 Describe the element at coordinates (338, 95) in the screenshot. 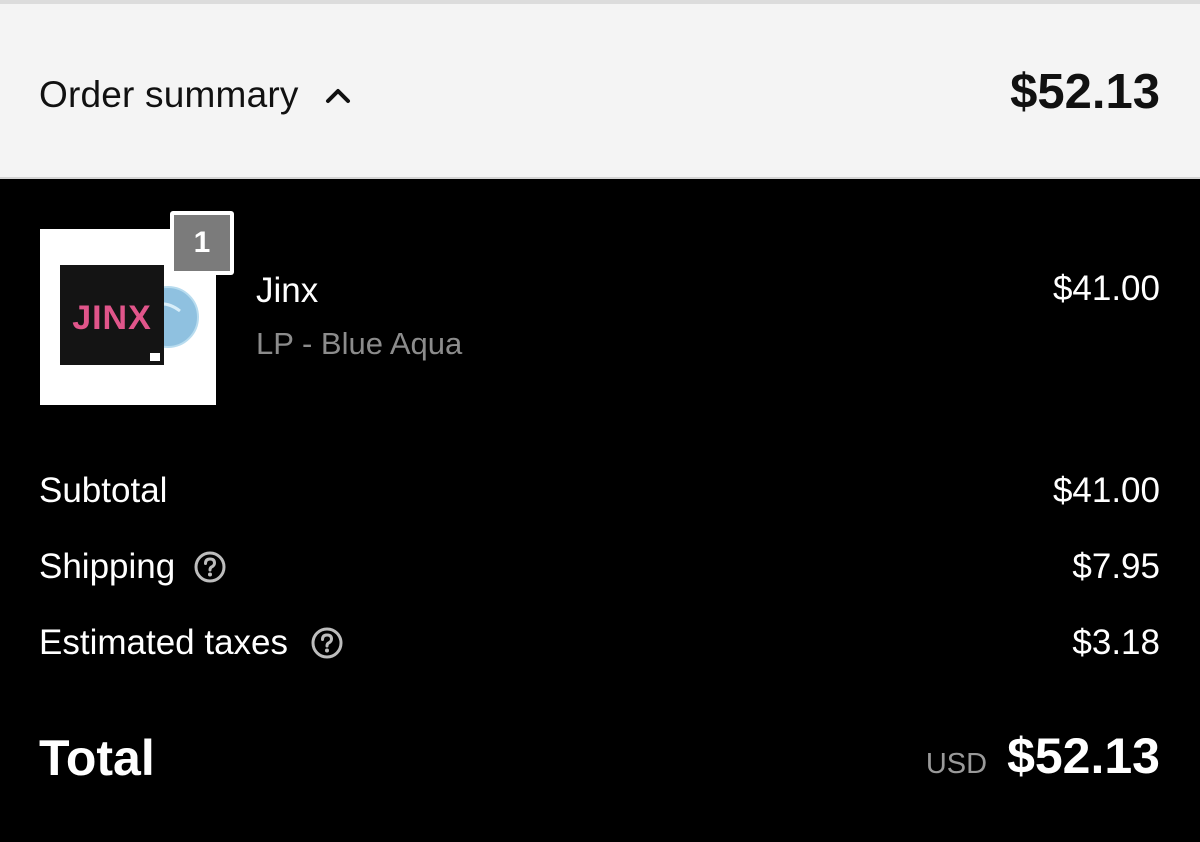

I see `chevron-up-icon` at that location.